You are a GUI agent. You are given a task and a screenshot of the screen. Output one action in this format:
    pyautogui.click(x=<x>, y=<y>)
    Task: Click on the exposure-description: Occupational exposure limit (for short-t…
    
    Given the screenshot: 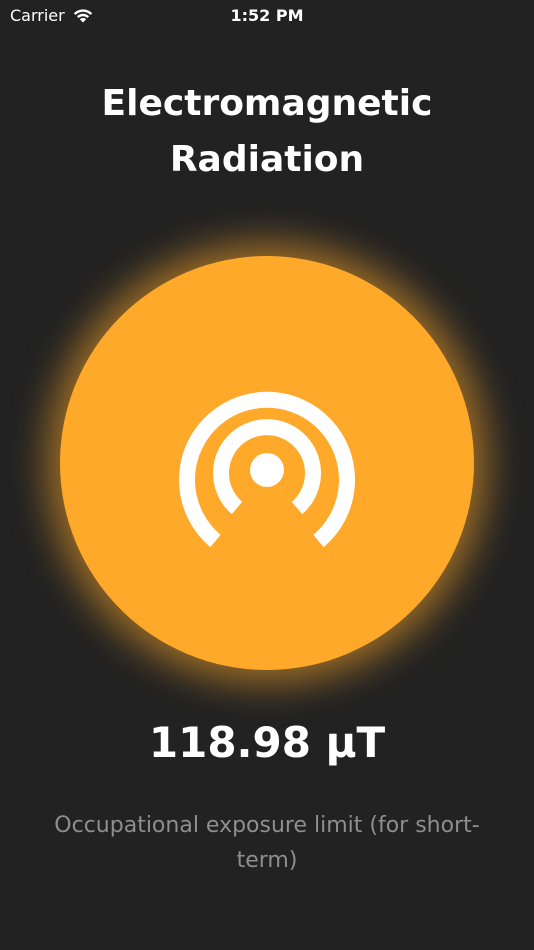 What is the action you would take?
    pyautogui.click(x=267, y=843)
    